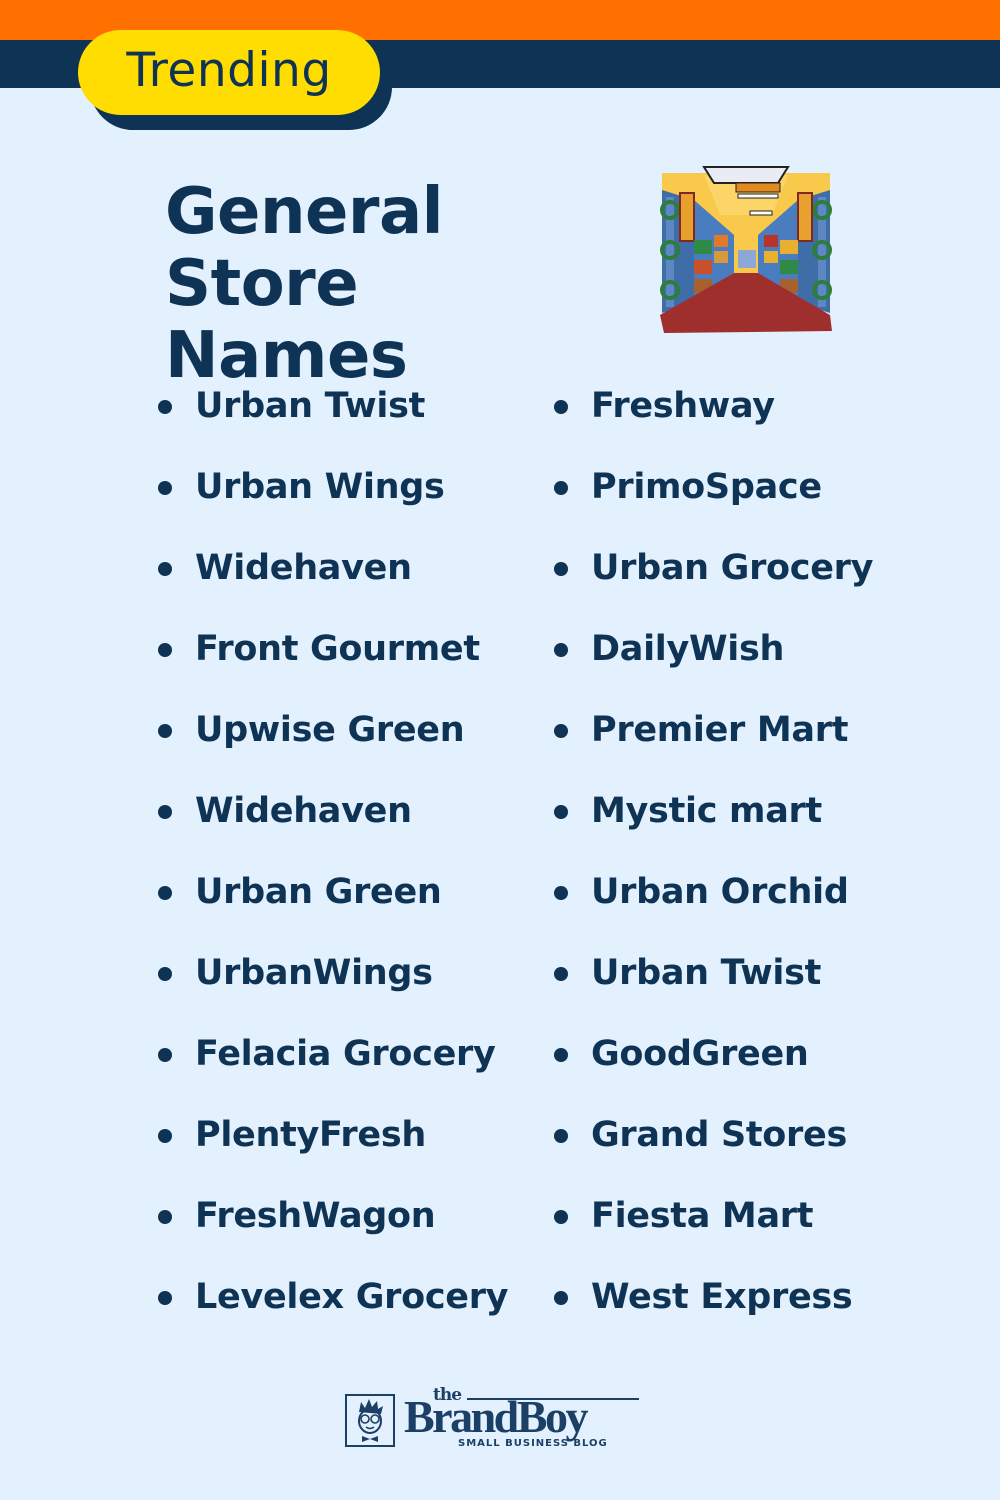  I want to click on list-item: DailyWish, so click(713, 663).